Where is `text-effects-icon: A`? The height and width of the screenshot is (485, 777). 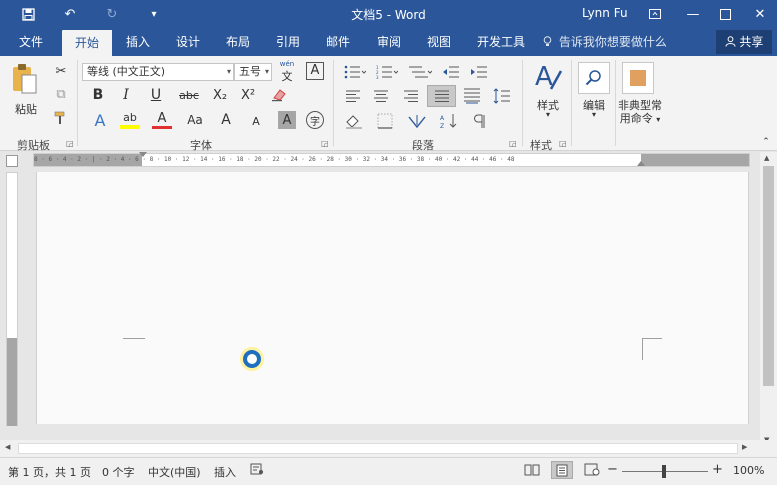
text-effects-icon: A is located at coordinates (100, 120).